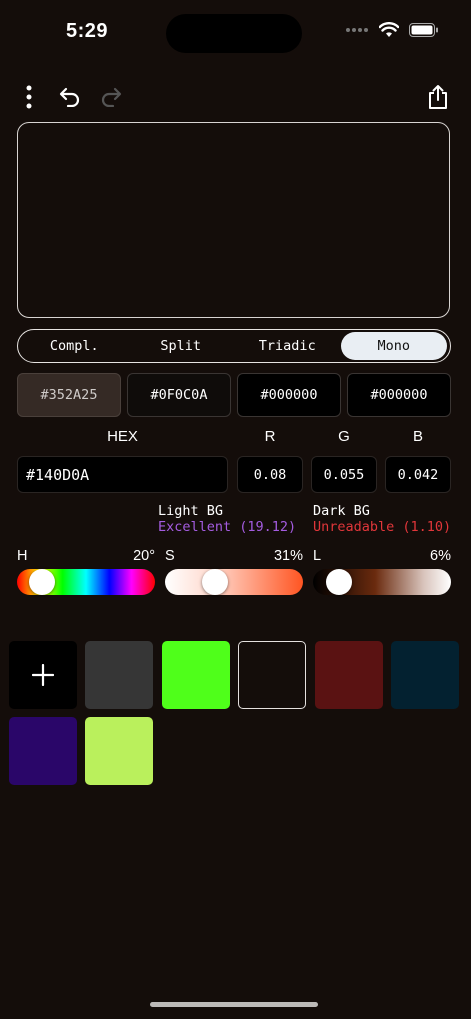  What do you see at coordinates (234, 582) in the screenshot?
I see `saturation-slider` at bounding box center [234, 582].